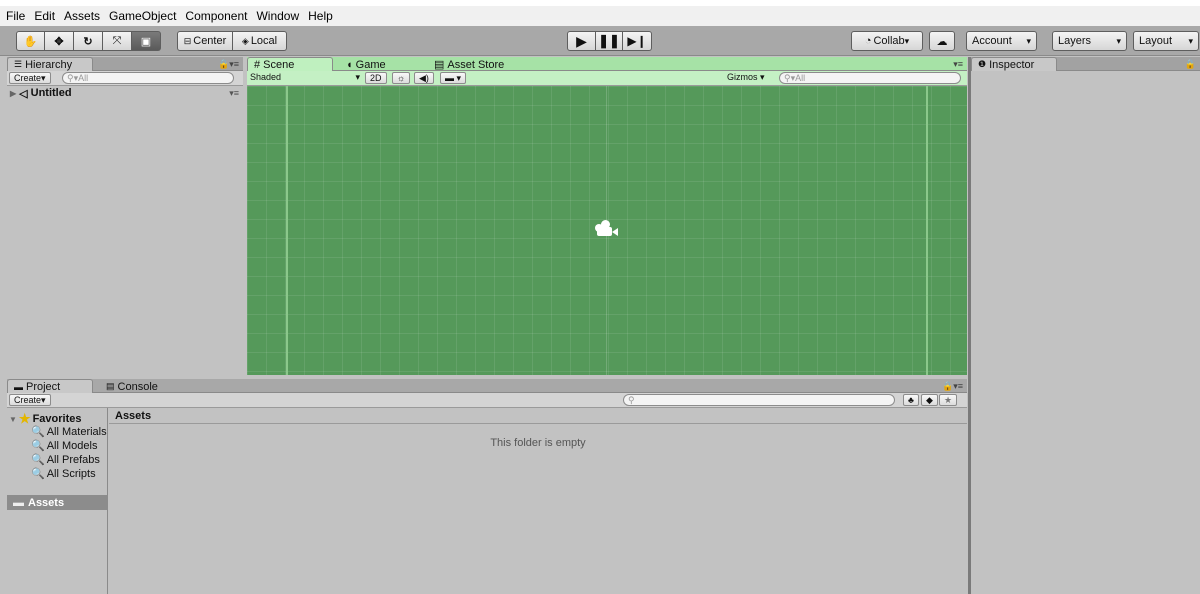 This screenshot has width=1200, height=594. Describe the element at coordinates (746, 77) in the screenshot. I see `gizmos-dropdown: Gizmos ▾` at that location.